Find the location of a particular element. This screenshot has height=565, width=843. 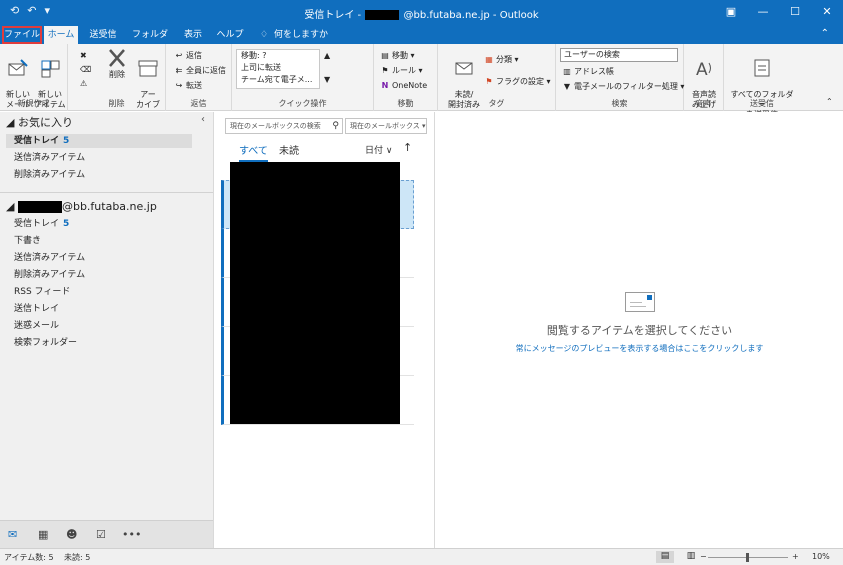

normal-view-icon: ▤ is located at coordinates (665, 557).